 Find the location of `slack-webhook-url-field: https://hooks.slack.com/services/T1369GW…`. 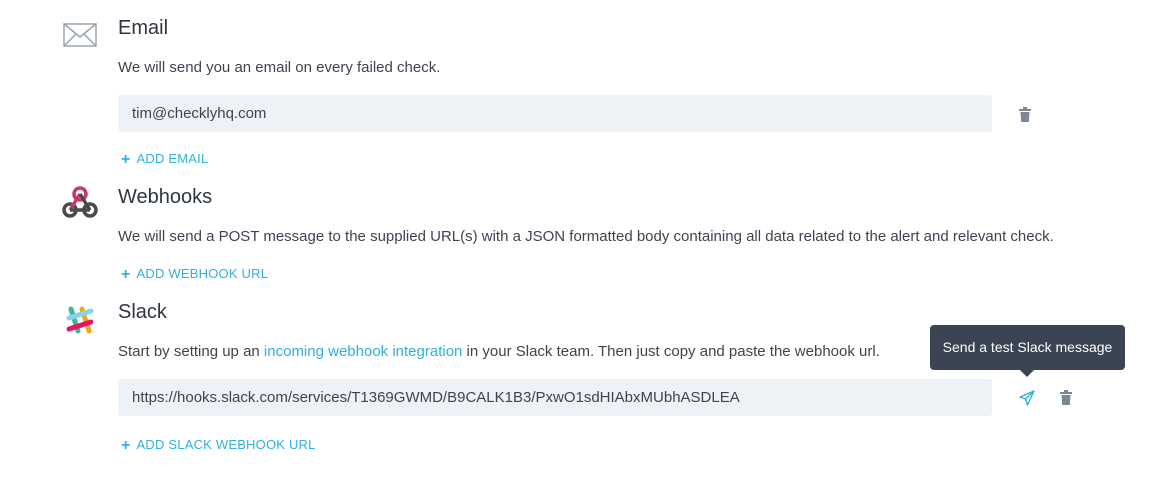

slack-webhook-url-field: https://hooks.slack.com/services/T1369GW… is located at coordinates (555, 397).